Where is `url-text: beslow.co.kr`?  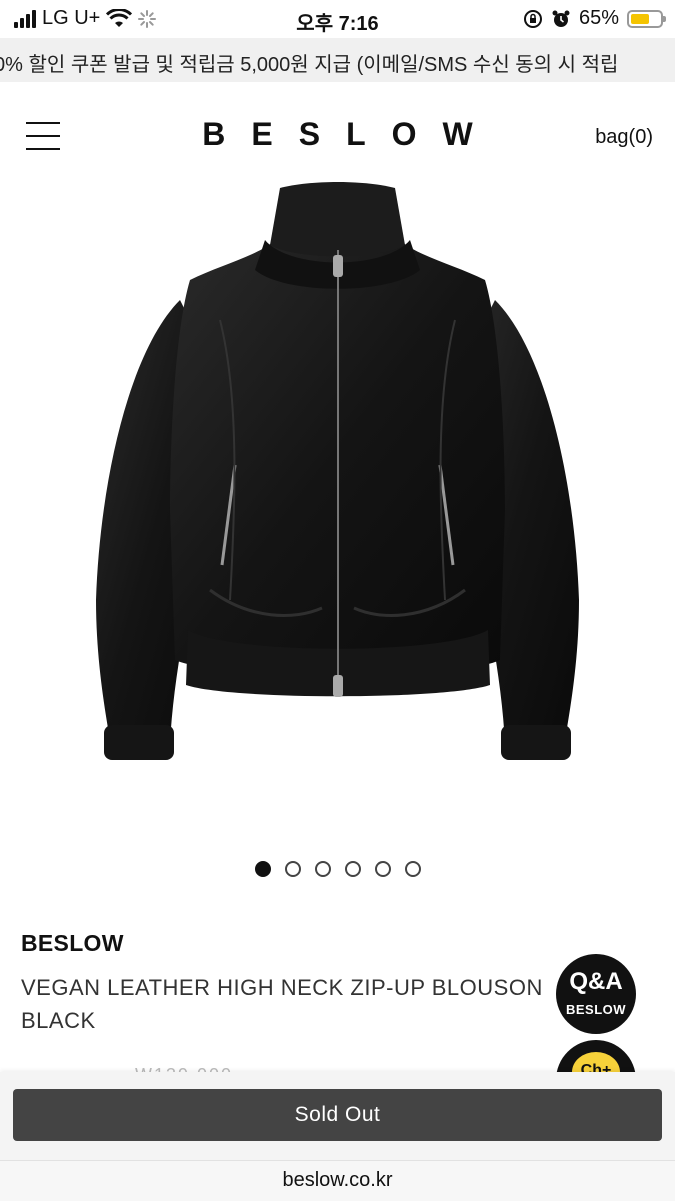 url-text: beslow.co.kr is located at coordinates (337, 1180).